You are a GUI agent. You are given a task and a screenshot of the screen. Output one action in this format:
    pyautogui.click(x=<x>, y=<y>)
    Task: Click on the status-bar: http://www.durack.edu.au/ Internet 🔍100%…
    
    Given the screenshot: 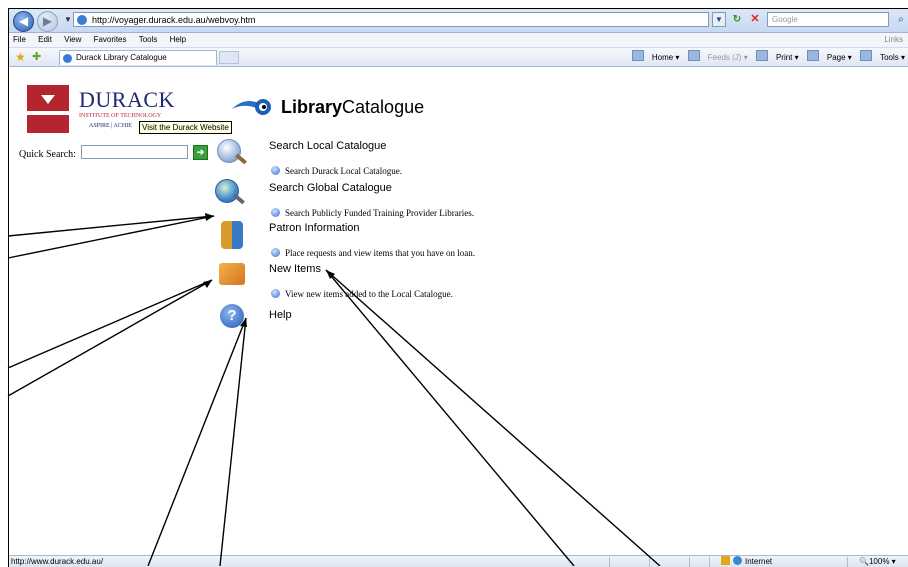 What is the action you would take?
    pyautogui.click(x=458, y=561)
    